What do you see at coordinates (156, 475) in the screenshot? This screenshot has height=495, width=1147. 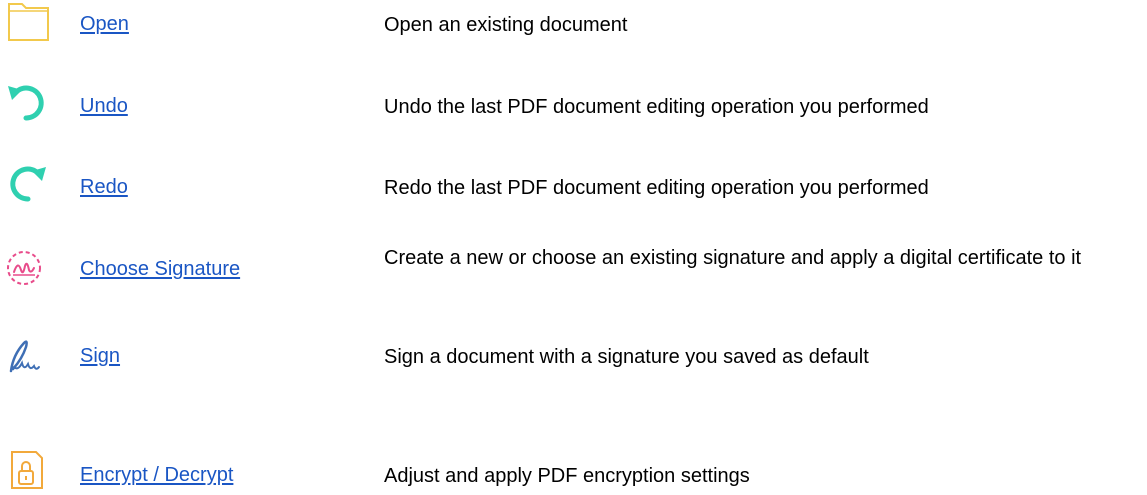 I see `encrypt-decrypt-link: Encrypt / Decrypt` at bounding box center [156, 475].